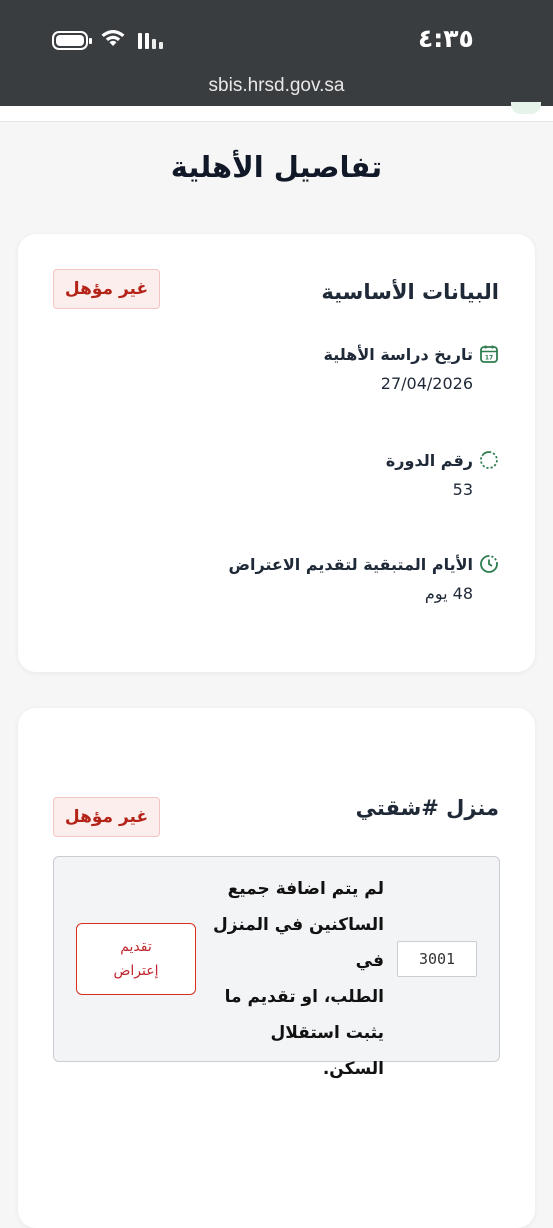 The height and width of the screenshot is (1228, 553). What do you see at coordinates (437, 959) in the screenshot?
I see `reason-code: 3001` at bounding box center [437, 959].